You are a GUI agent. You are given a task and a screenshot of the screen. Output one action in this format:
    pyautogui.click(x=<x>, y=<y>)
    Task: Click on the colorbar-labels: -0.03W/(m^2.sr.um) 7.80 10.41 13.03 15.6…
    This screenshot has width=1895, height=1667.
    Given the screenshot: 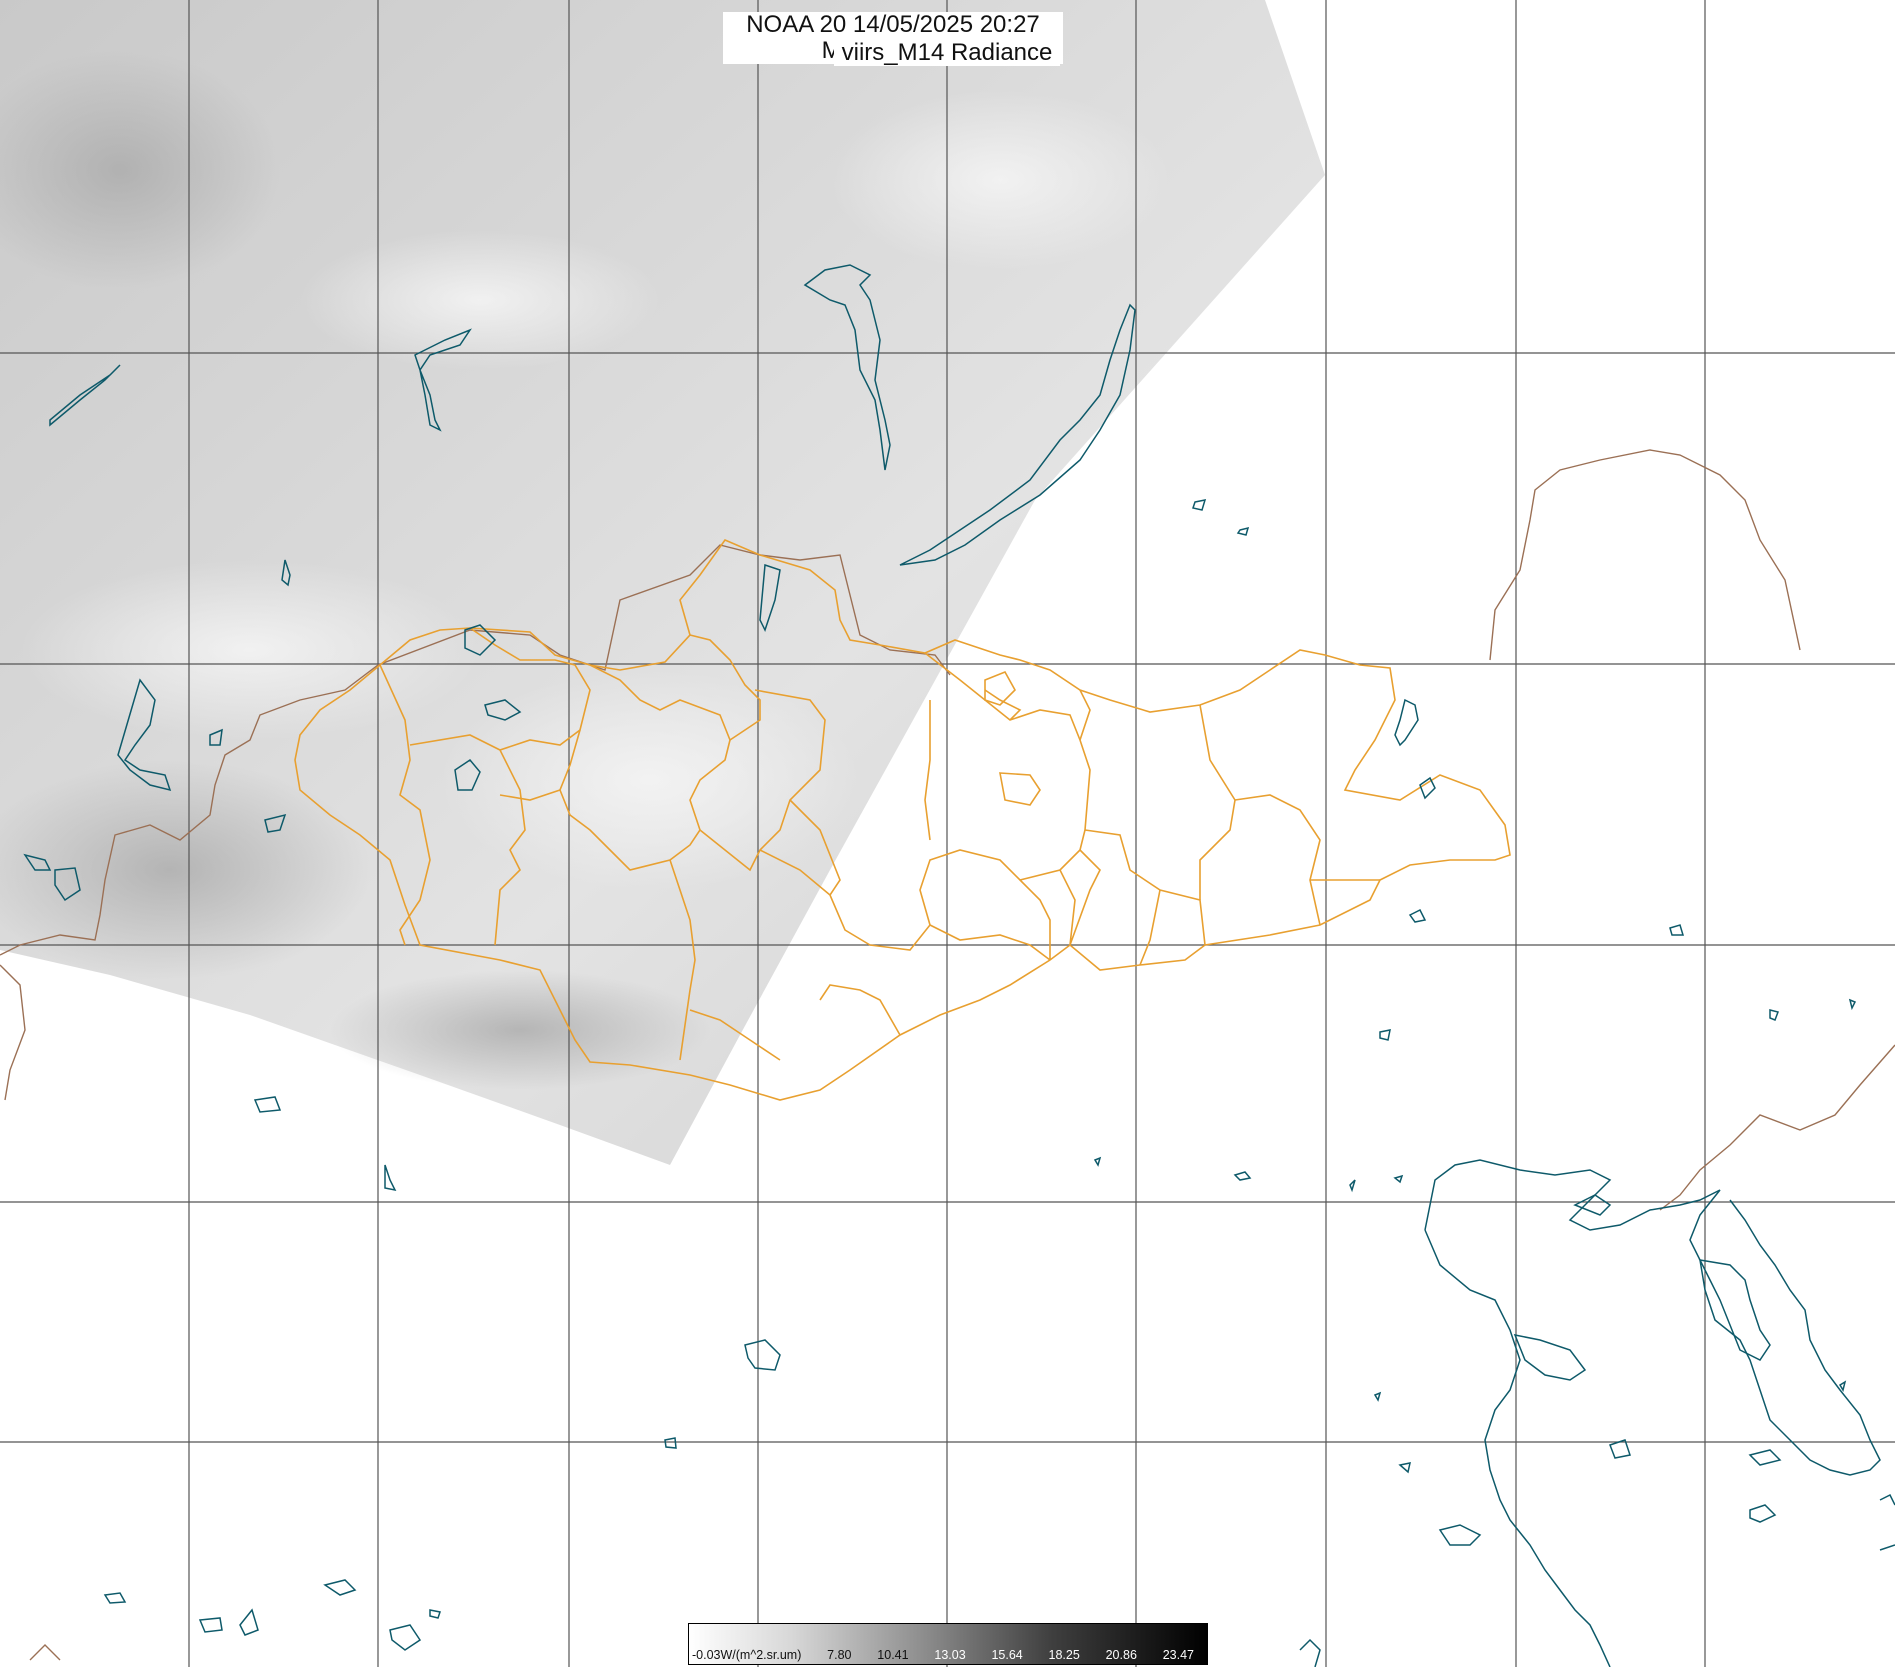 What is the action you would take?
    pyautogui.click(x=947, y=1655)
    